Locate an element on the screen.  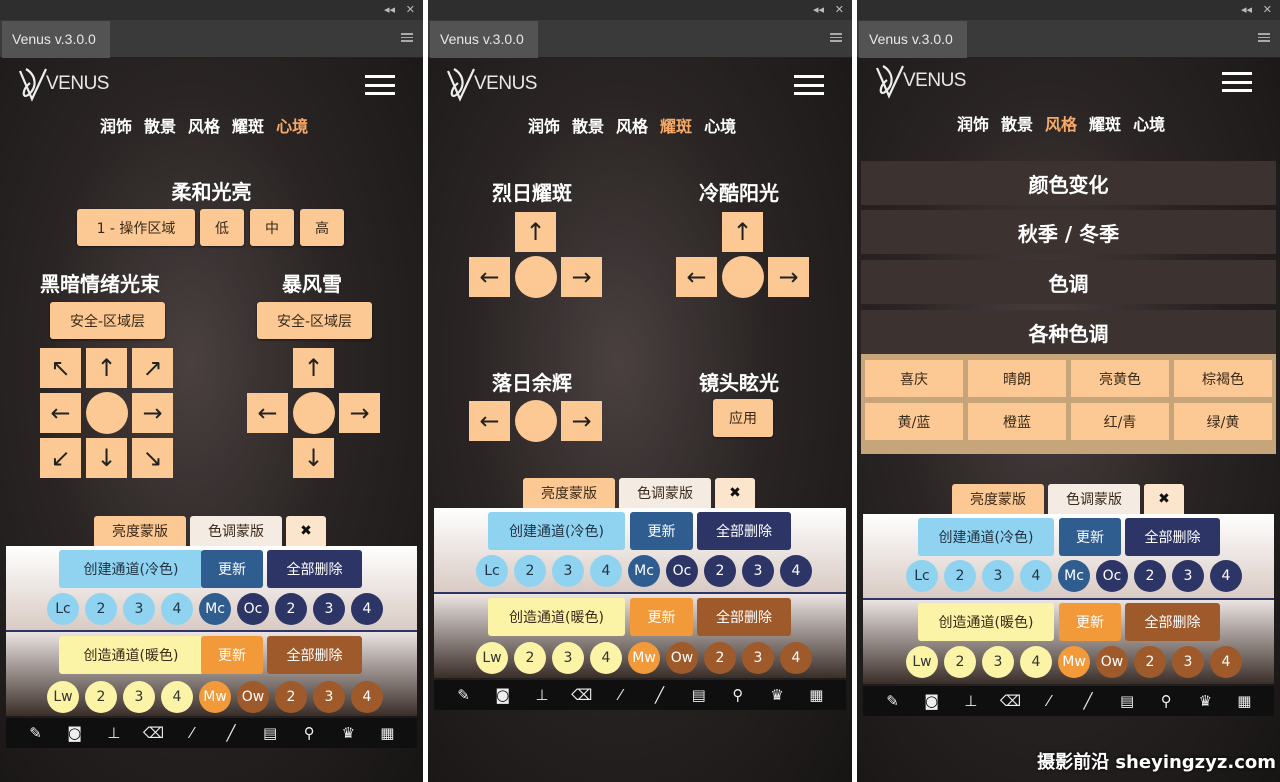
cool-delete-all-button: 全部删除 is located at coordinates (314, 569).